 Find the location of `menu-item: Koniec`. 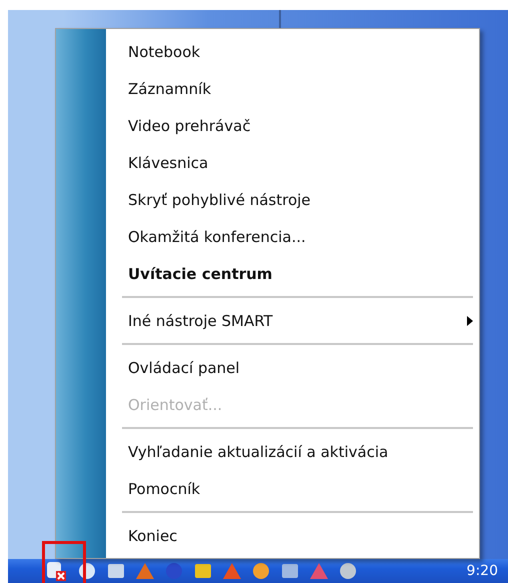

menu-item: Koniec is located at coordinates (297, 535).